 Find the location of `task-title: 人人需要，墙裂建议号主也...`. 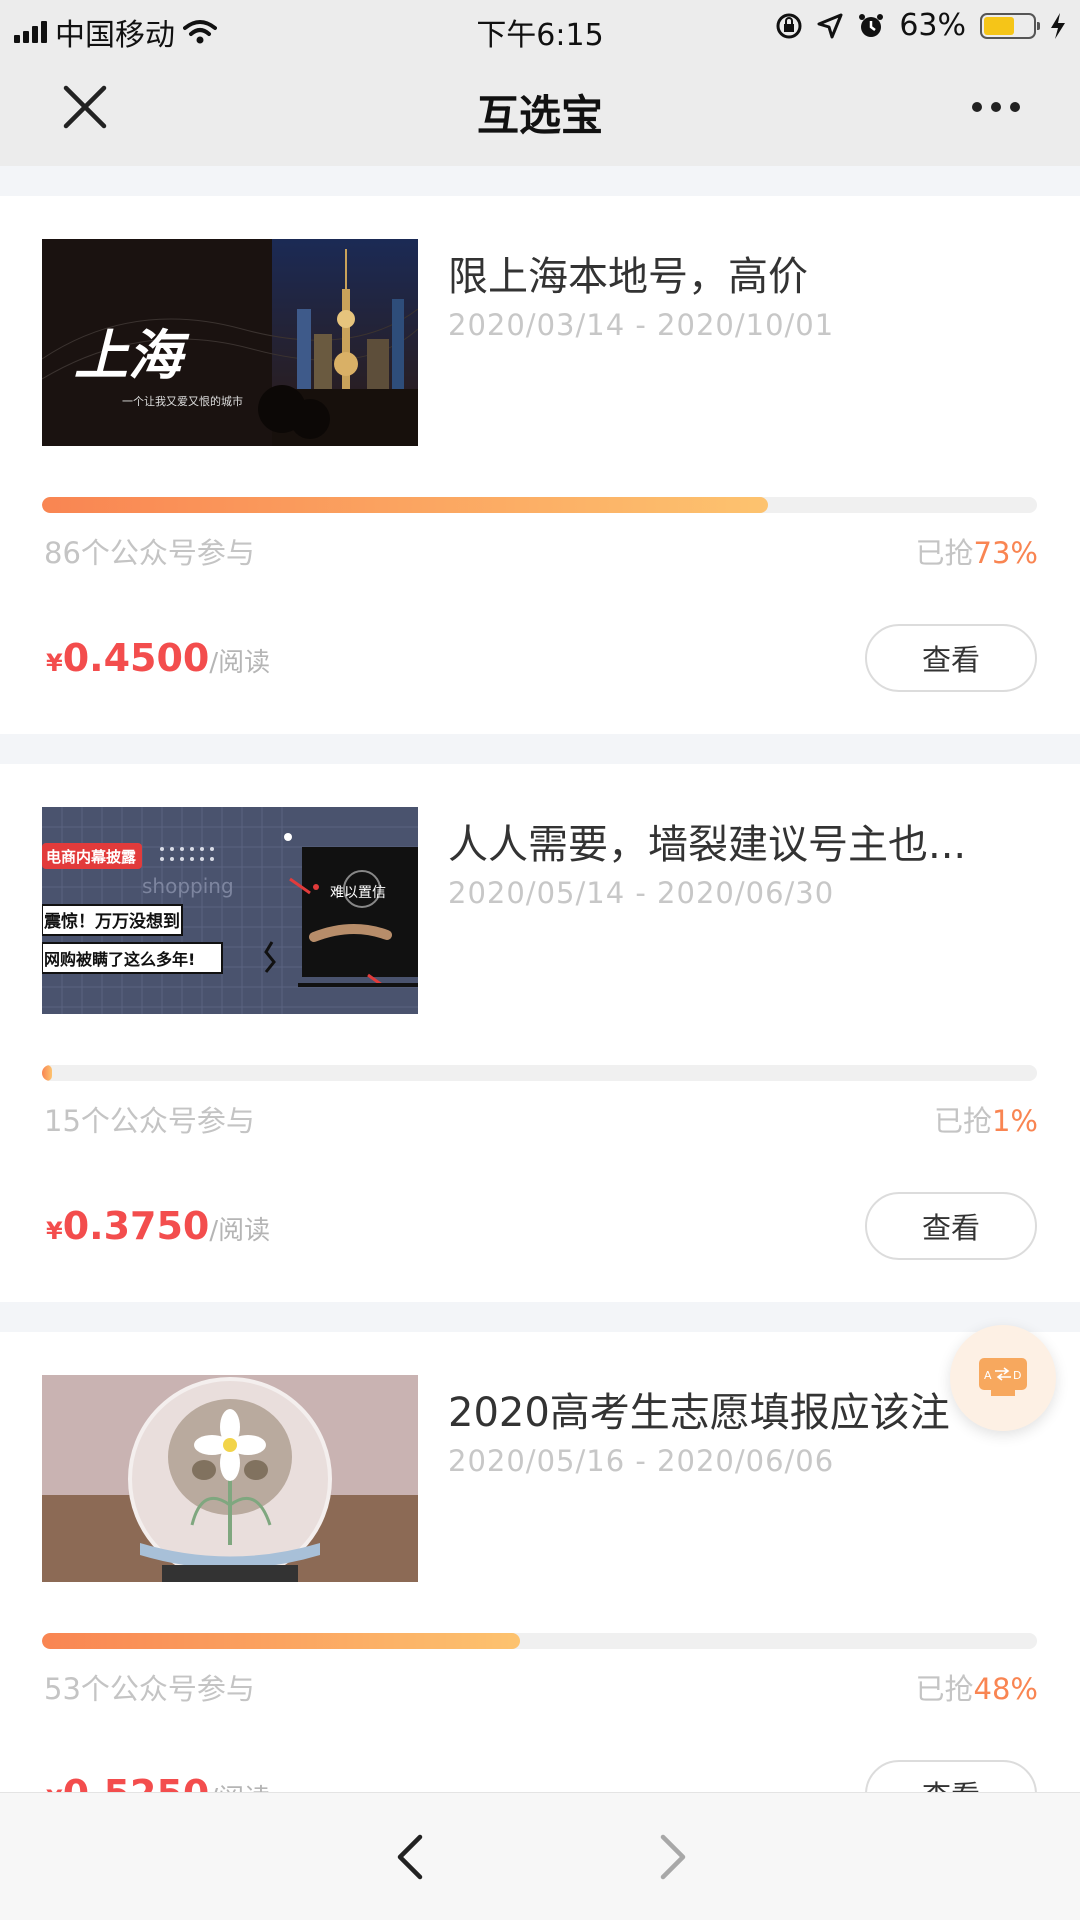

task-title: 人人需要，墙裂建议号主也... is located at coordinates (718, 841).